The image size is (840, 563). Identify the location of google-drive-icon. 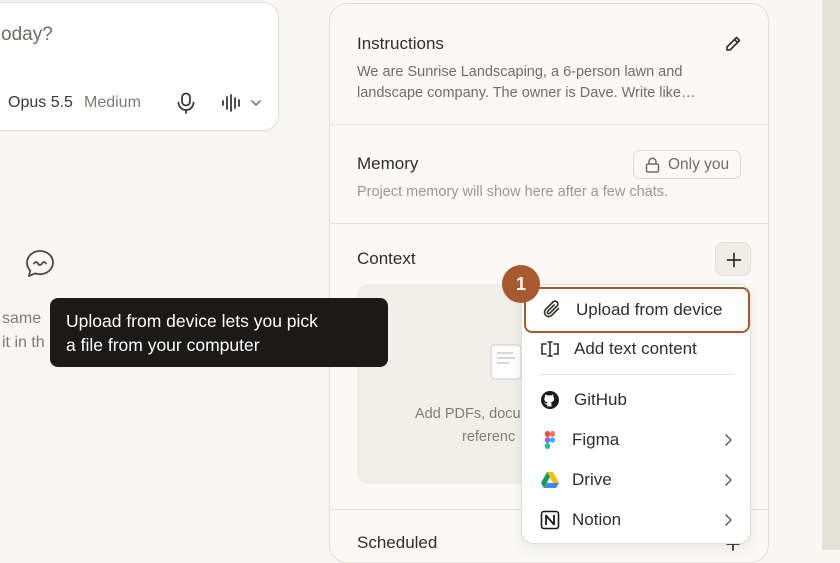
(550, 480).